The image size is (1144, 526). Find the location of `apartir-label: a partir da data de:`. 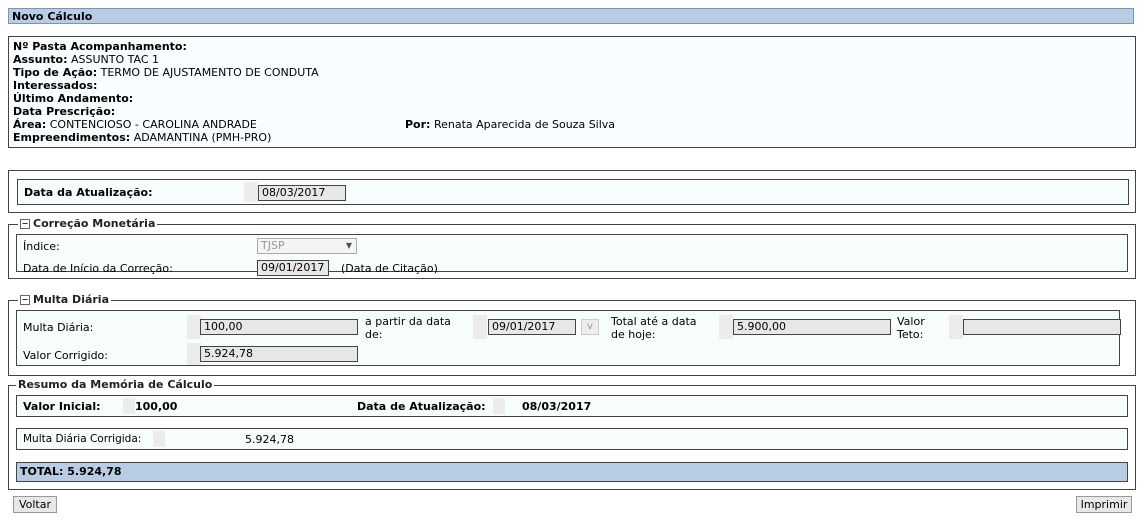

apartir-label: a partir da data de: is located at coordinates (408, 328).